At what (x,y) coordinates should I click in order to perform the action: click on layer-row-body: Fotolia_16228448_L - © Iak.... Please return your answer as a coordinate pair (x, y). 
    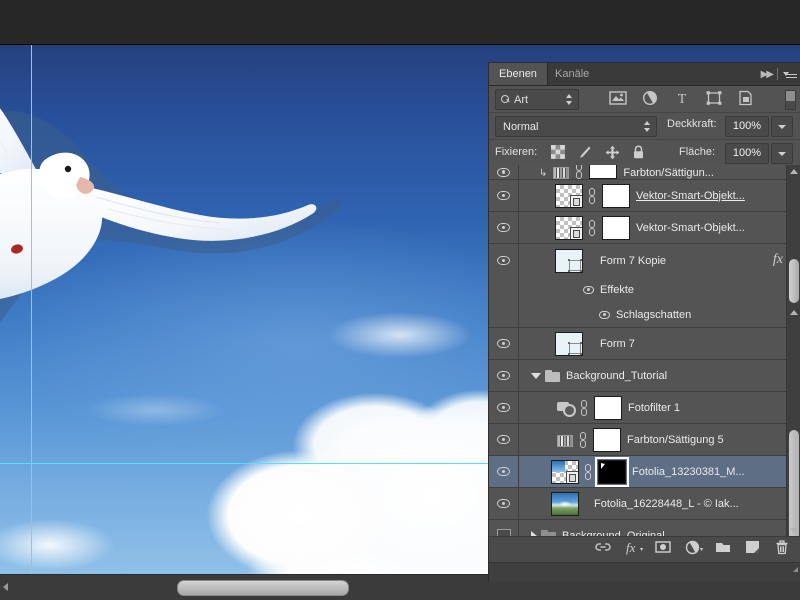
    Looking at the image, I should click on (659, 503).